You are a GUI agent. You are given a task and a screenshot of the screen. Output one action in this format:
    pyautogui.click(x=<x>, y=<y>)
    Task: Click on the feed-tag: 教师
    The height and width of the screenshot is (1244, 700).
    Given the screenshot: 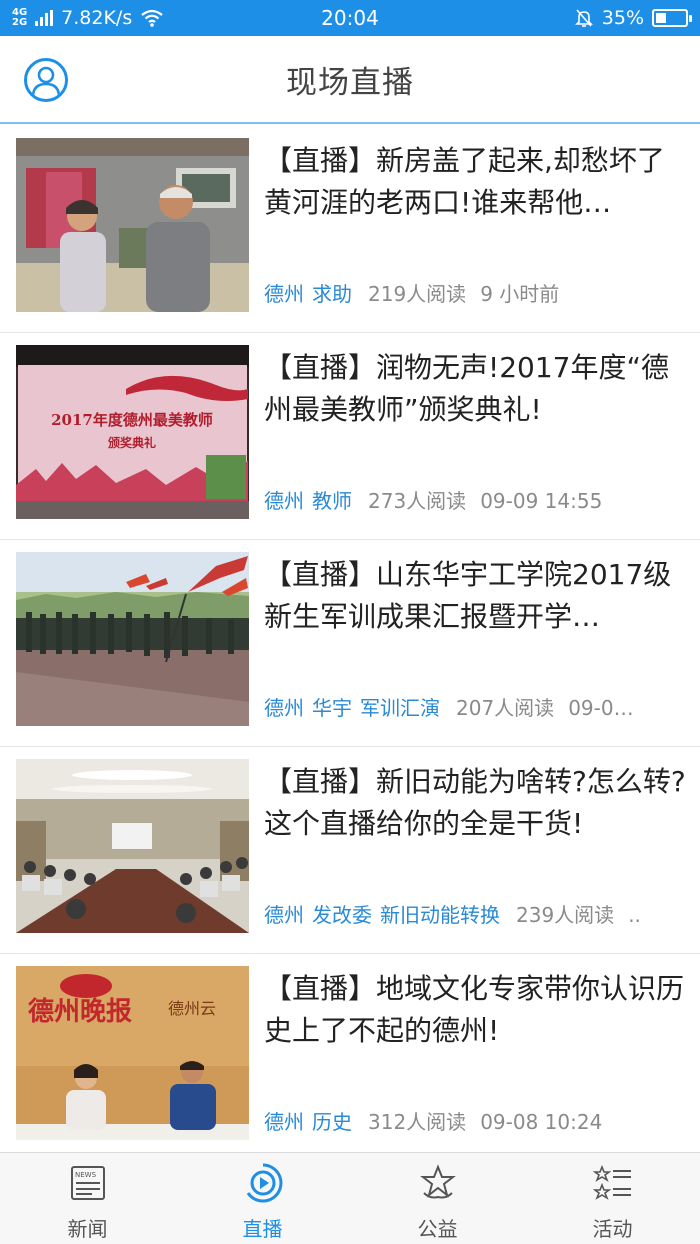 What is the action you would take?
    pyautogui.click(x=332, y=501)
    